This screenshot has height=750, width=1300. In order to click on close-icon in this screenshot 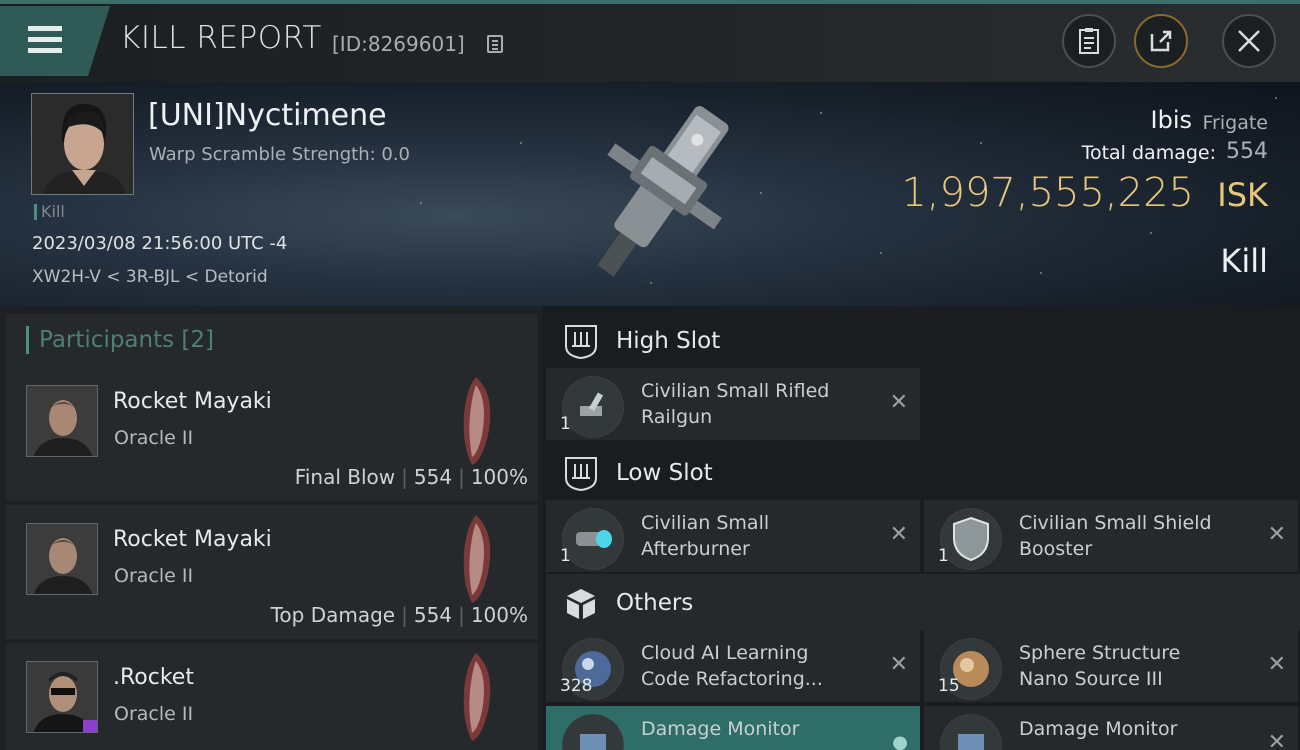, I will do `click(1249, 41)`.